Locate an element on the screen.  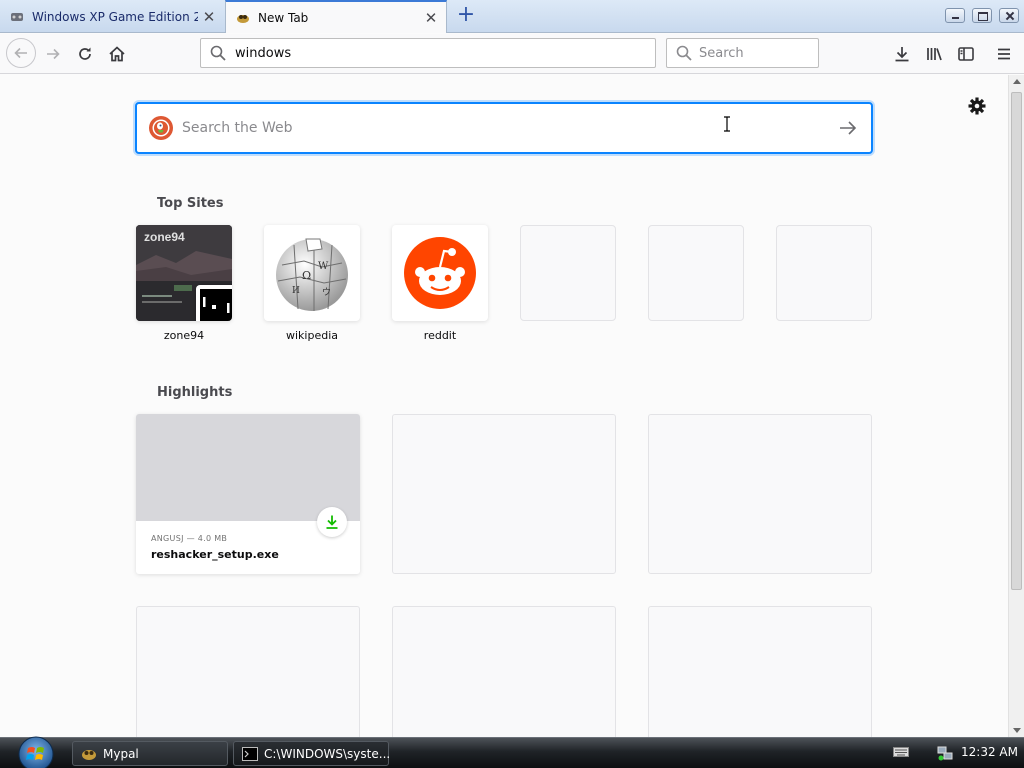
home-button is located at coordinates (117, 54).